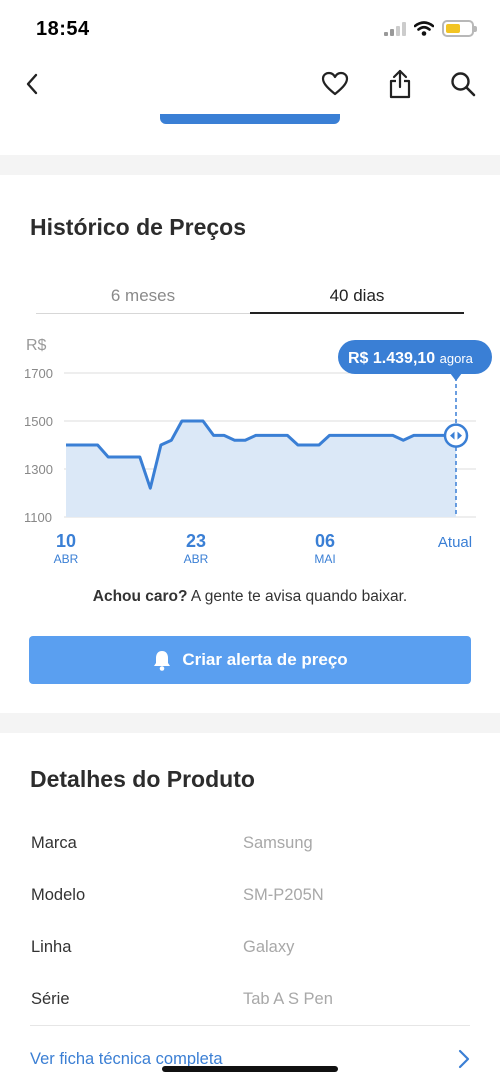  Describe the element at coordinates (324, 559) in the screenshot. I see `x-tick-month: MAI` at that location.